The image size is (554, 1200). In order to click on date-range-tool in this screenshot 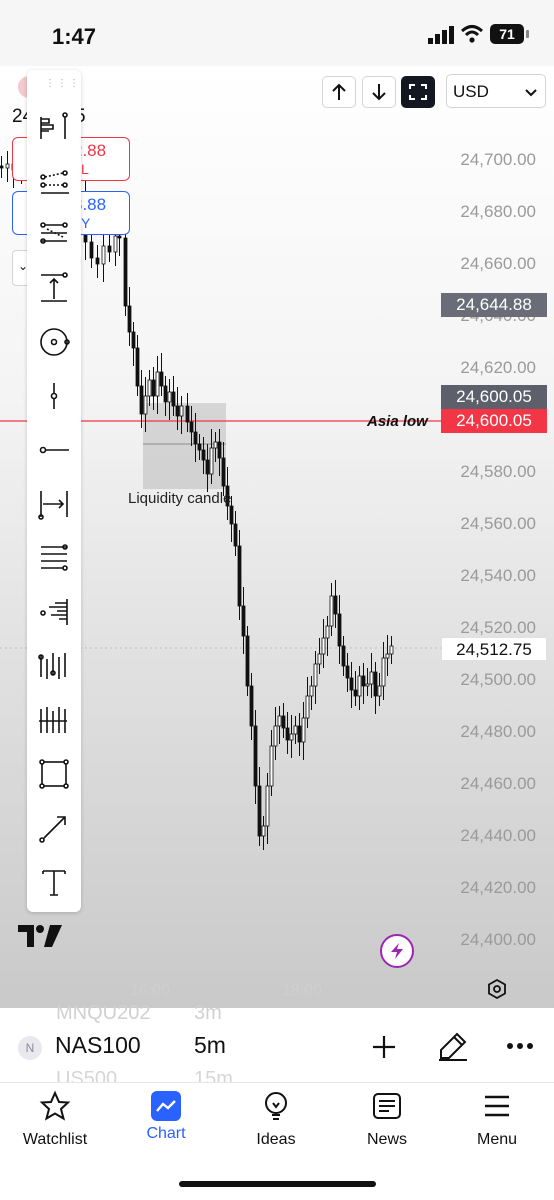, I will do `click(54, 504)`.